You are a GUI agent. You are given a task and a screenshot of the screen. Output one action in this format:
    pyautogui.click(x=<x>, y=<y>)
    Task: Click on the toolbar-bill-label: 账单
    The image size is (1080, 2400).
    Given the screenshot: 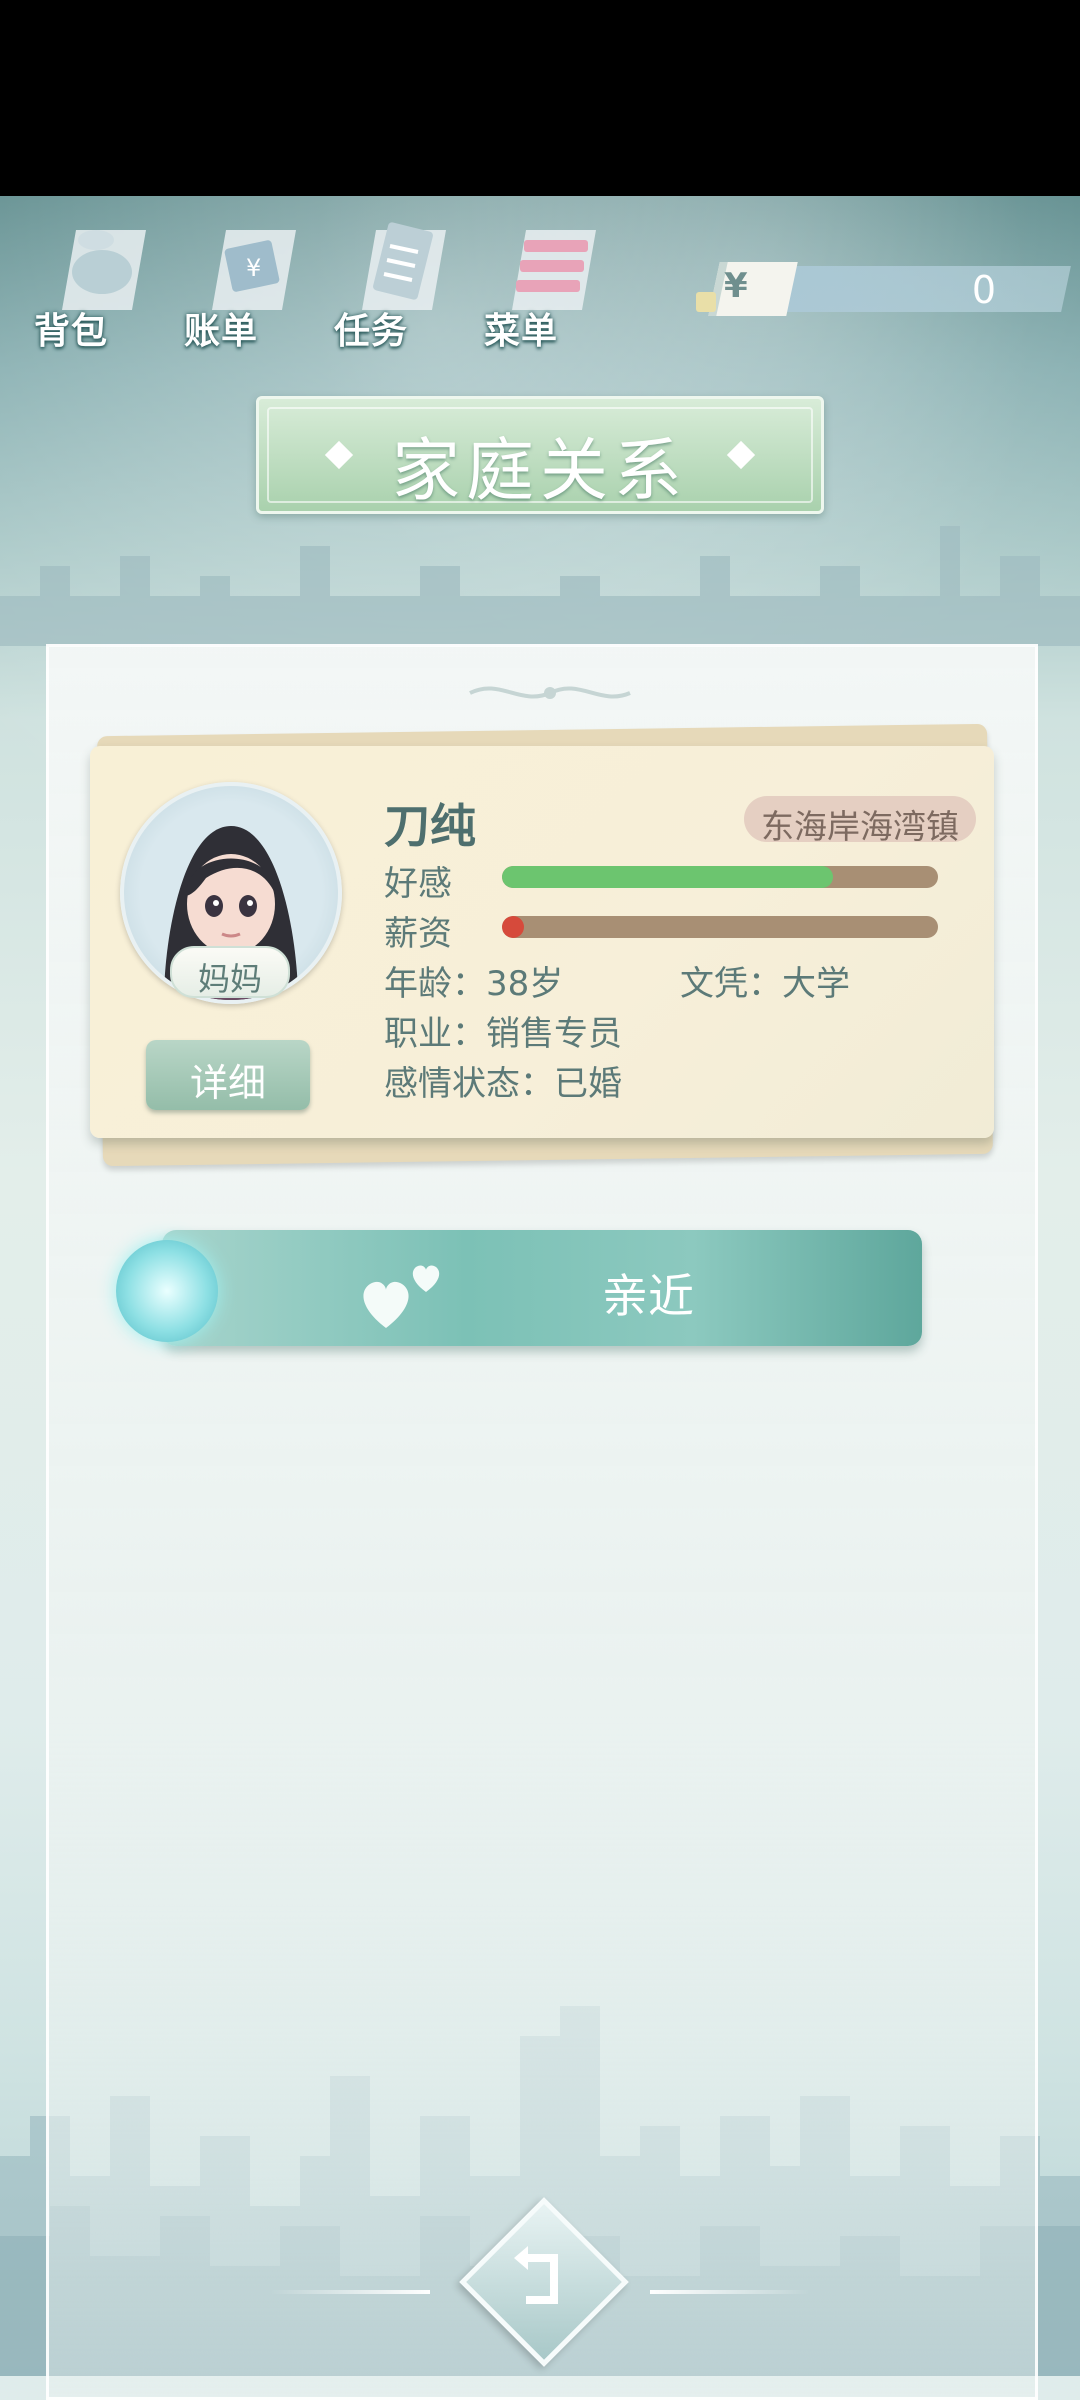 What is the action you would take?
    pyautogui.click(x=221, y=331)
    